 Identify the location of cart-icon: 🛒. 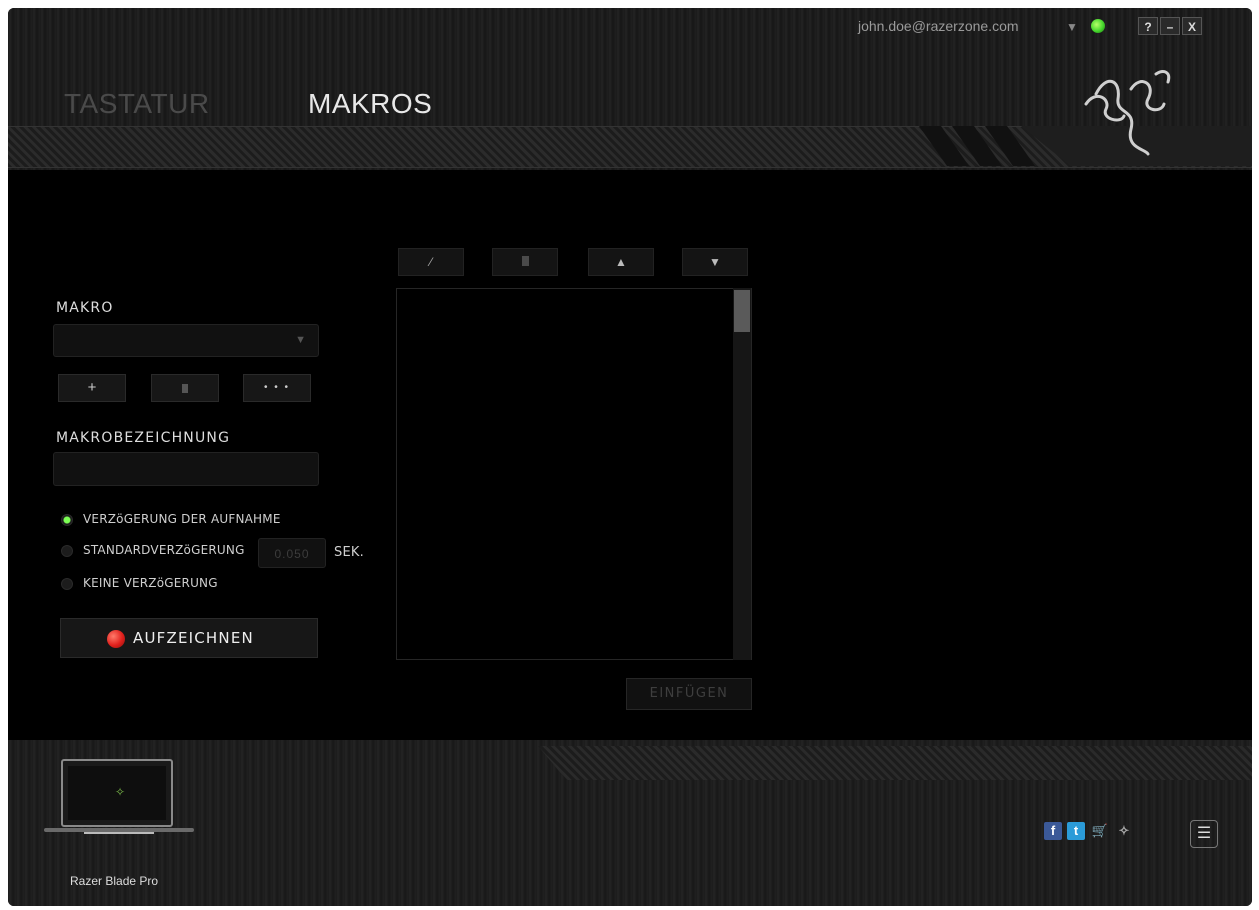
(1100, 831).